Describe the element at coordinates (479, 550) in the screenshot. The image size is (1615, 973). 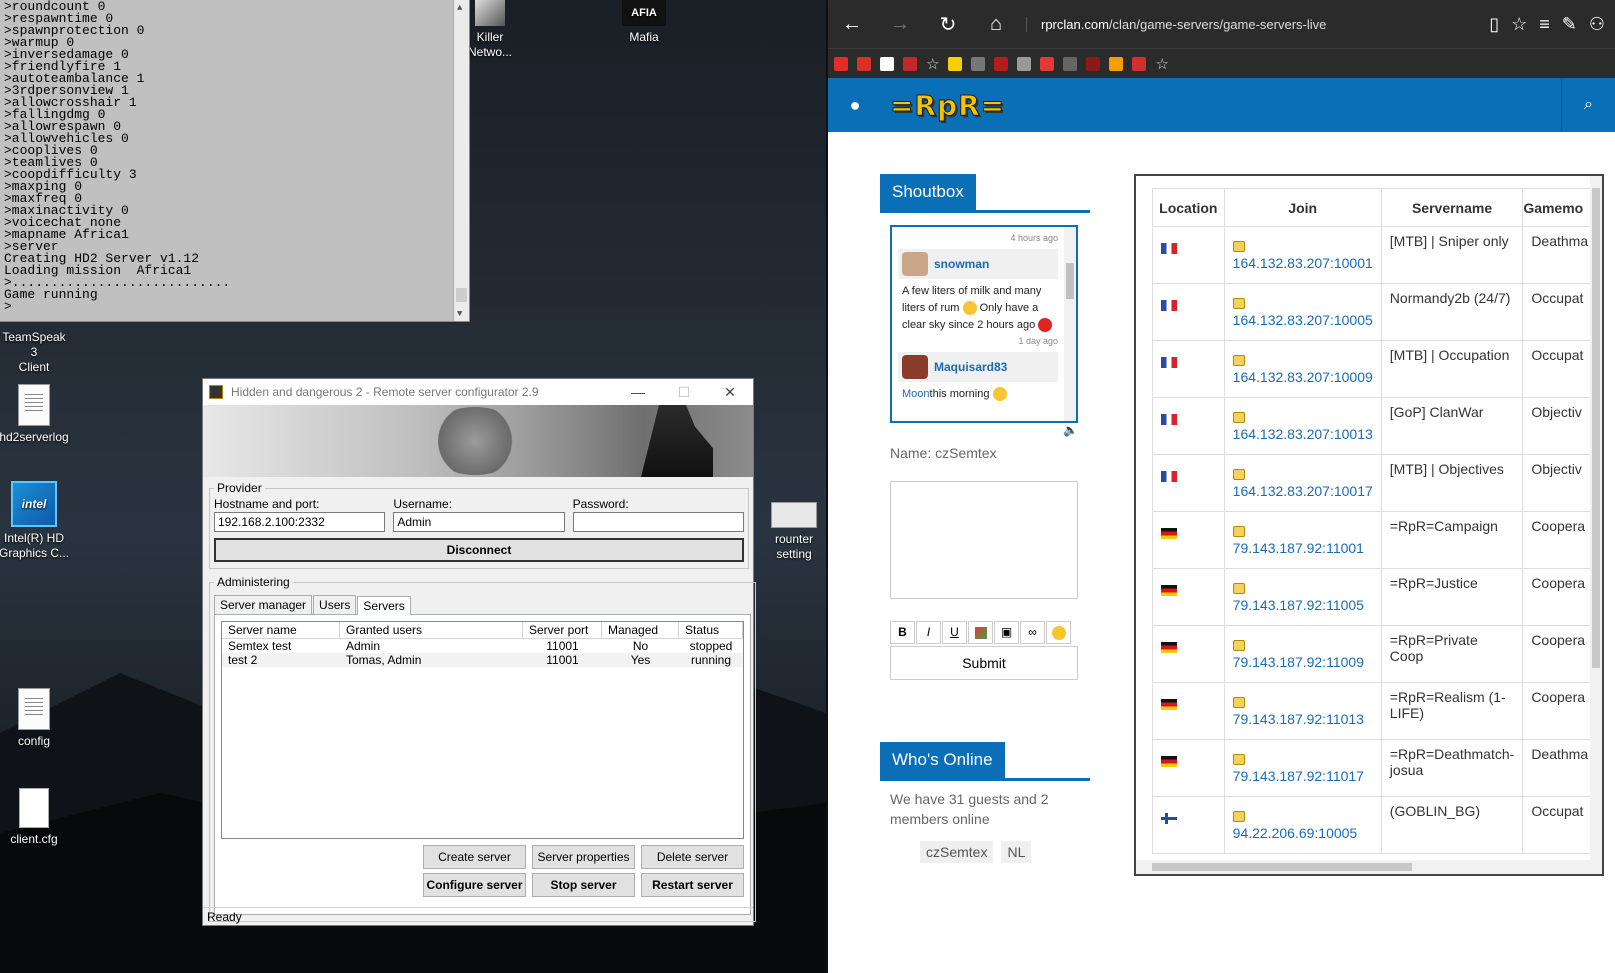
I see `disconnect-button: Disconnect` at that location.